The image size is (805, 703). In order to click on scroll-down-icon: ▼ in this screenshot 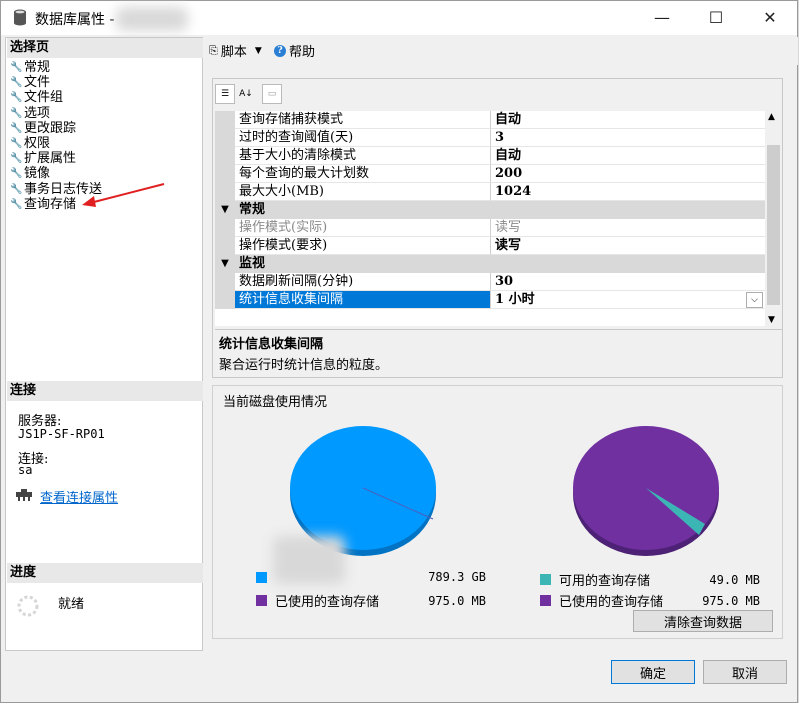, I will do `click(771, 320)`.